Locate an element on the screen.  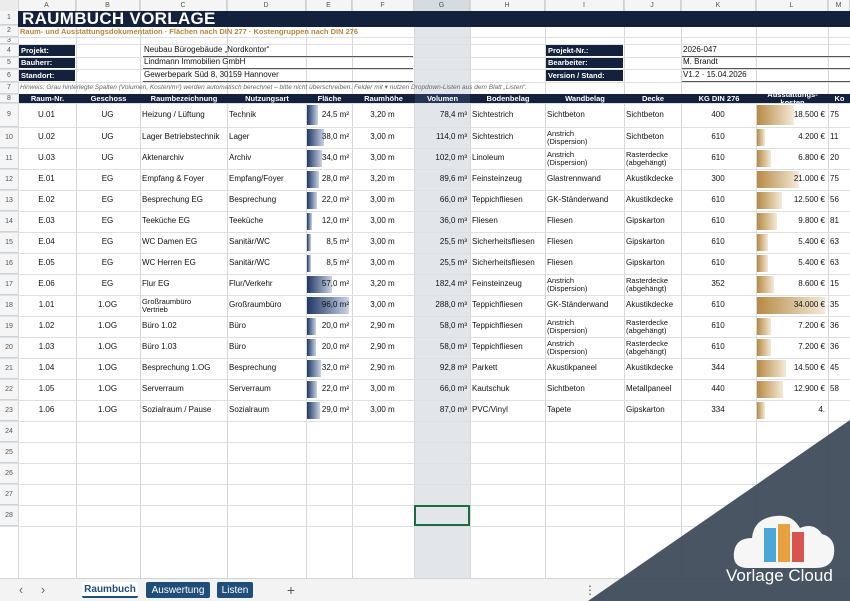
cell-nutzung: Technik is located at coordinates (266, 115).